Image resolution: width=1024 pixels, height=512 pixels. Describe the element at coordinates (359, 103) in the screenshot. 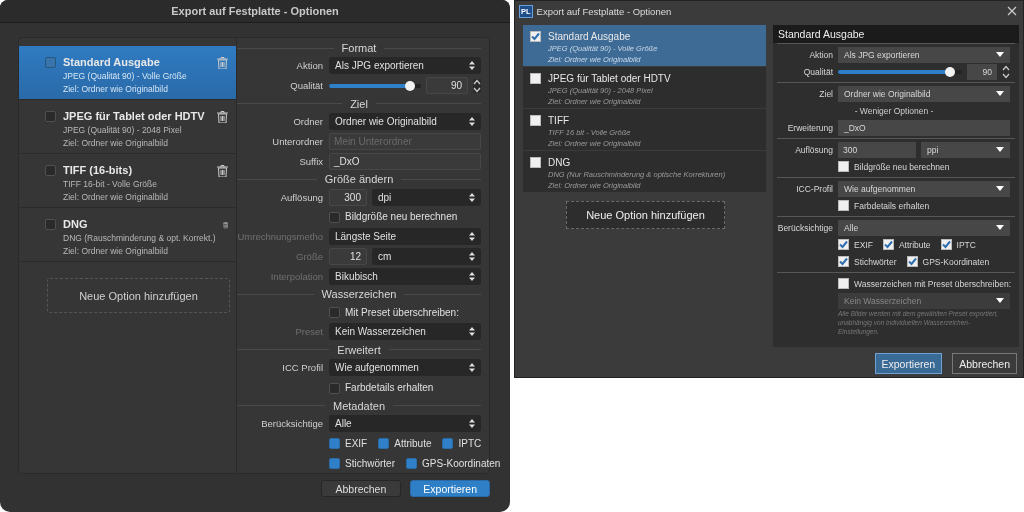

I see `section-heading: Ziel` at that location.